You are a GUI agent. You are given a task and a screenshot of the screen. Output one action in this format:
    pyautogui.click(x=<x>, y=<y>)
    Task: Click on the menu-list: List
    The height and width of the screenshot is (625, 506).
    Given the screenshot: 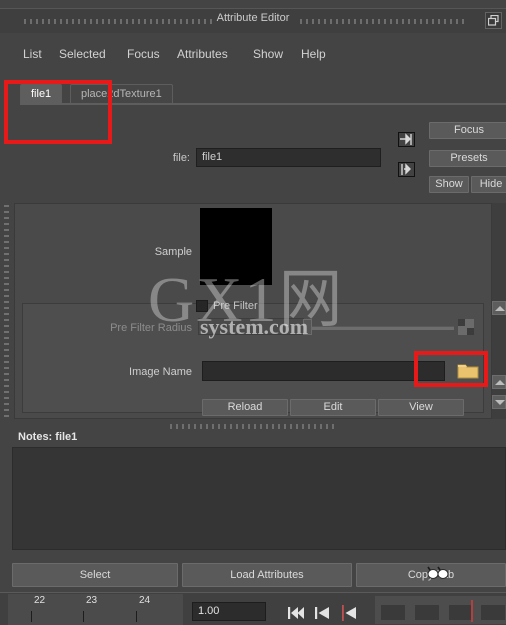 What is the action you would take?
    pyautogui.click(x=32, y=54)
    